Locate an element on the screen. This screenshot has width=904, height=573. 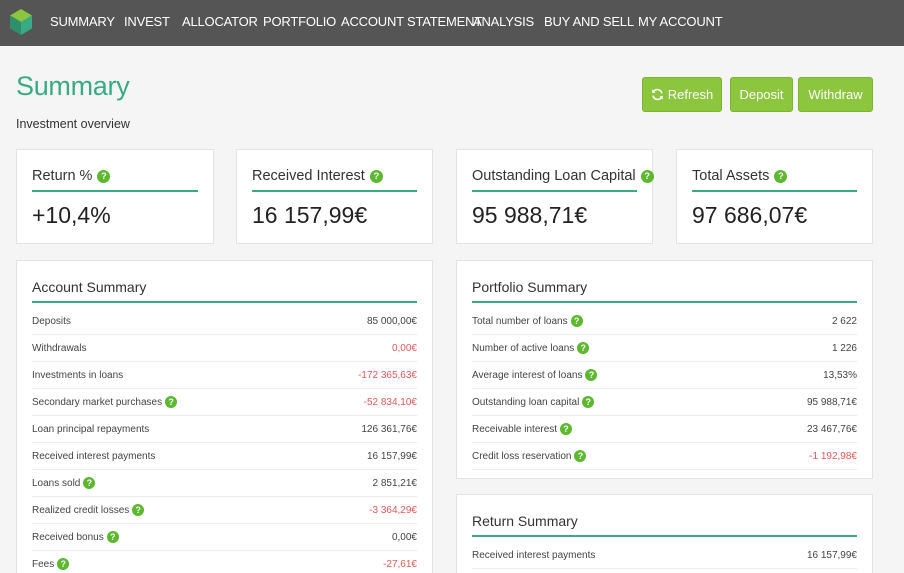
stat-value: +10,4% is located at coordinates (71, 215).